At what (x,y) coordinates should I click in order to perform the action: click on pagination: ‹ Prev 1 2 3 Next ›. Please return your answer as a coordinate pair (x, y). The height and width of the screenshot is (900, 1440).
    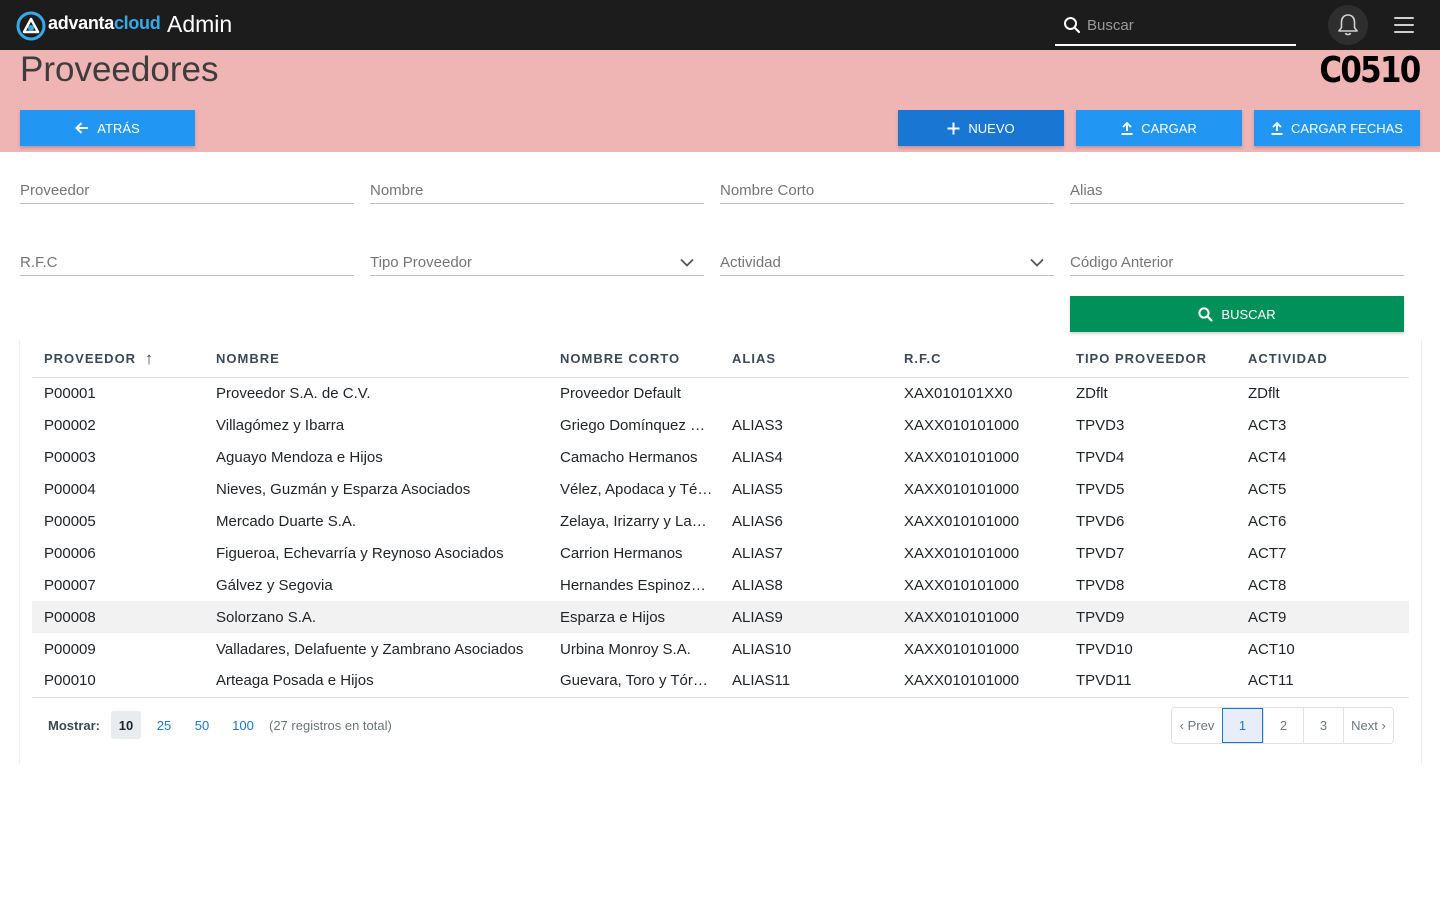
    Looking at the image, I should click on (1282, 725).